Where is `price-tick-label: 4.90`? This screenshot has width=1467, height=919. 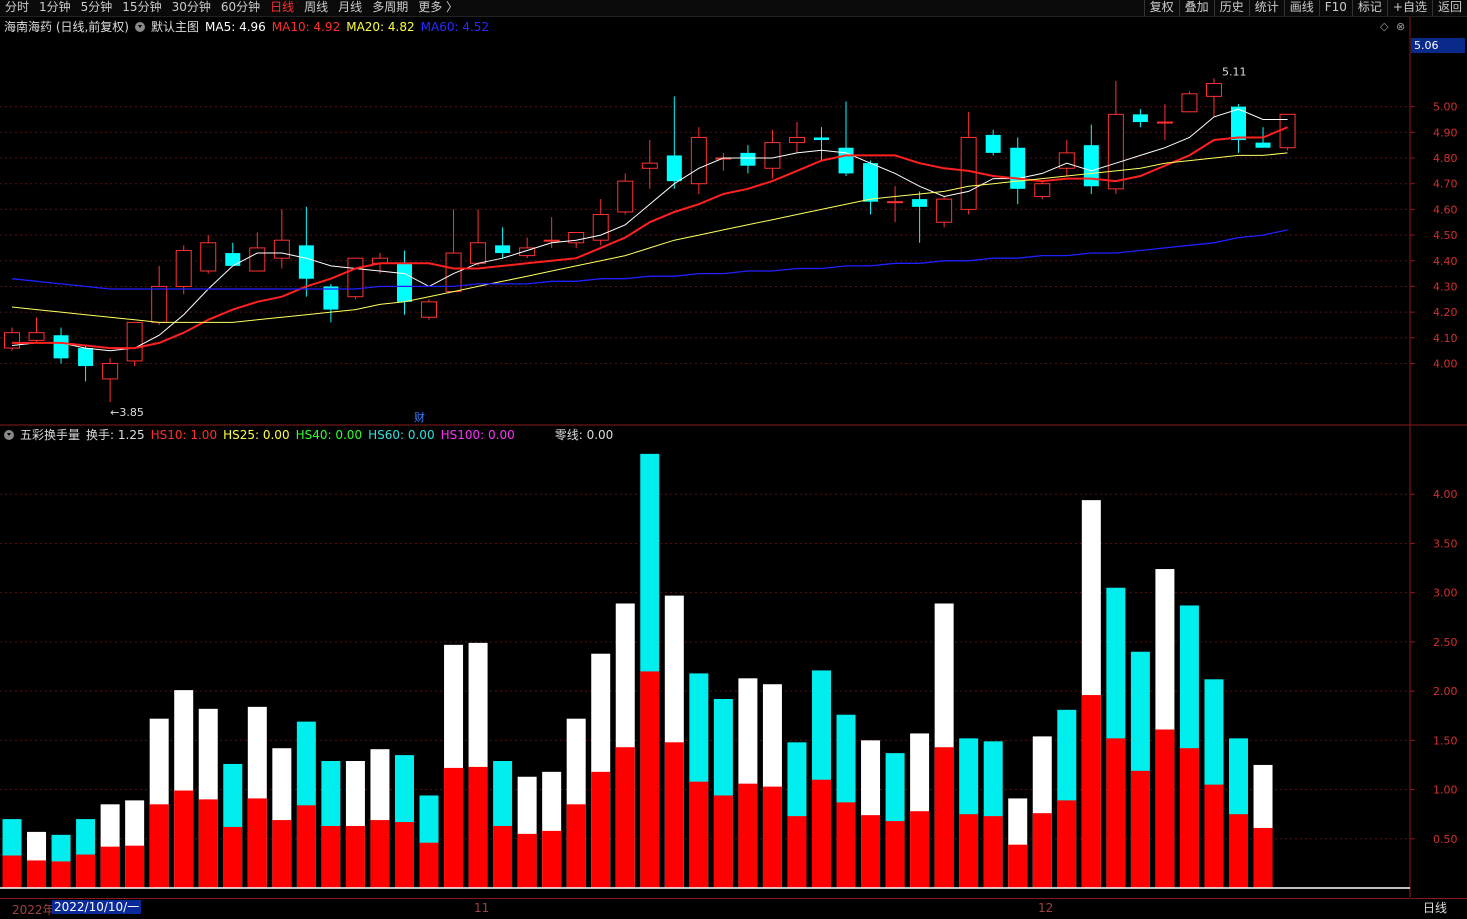
price-tick-label: 4.90 is located at coordinates (1445, 132).